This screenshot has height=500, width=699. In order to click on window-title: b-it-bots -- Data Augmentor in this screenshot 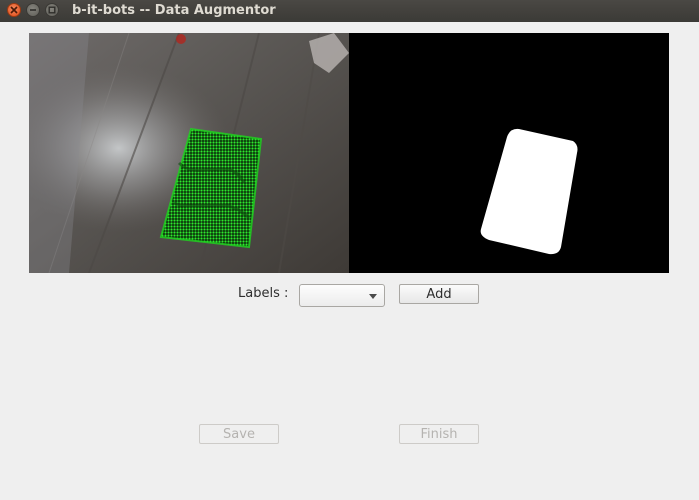, I will do `click(174, 10)`.